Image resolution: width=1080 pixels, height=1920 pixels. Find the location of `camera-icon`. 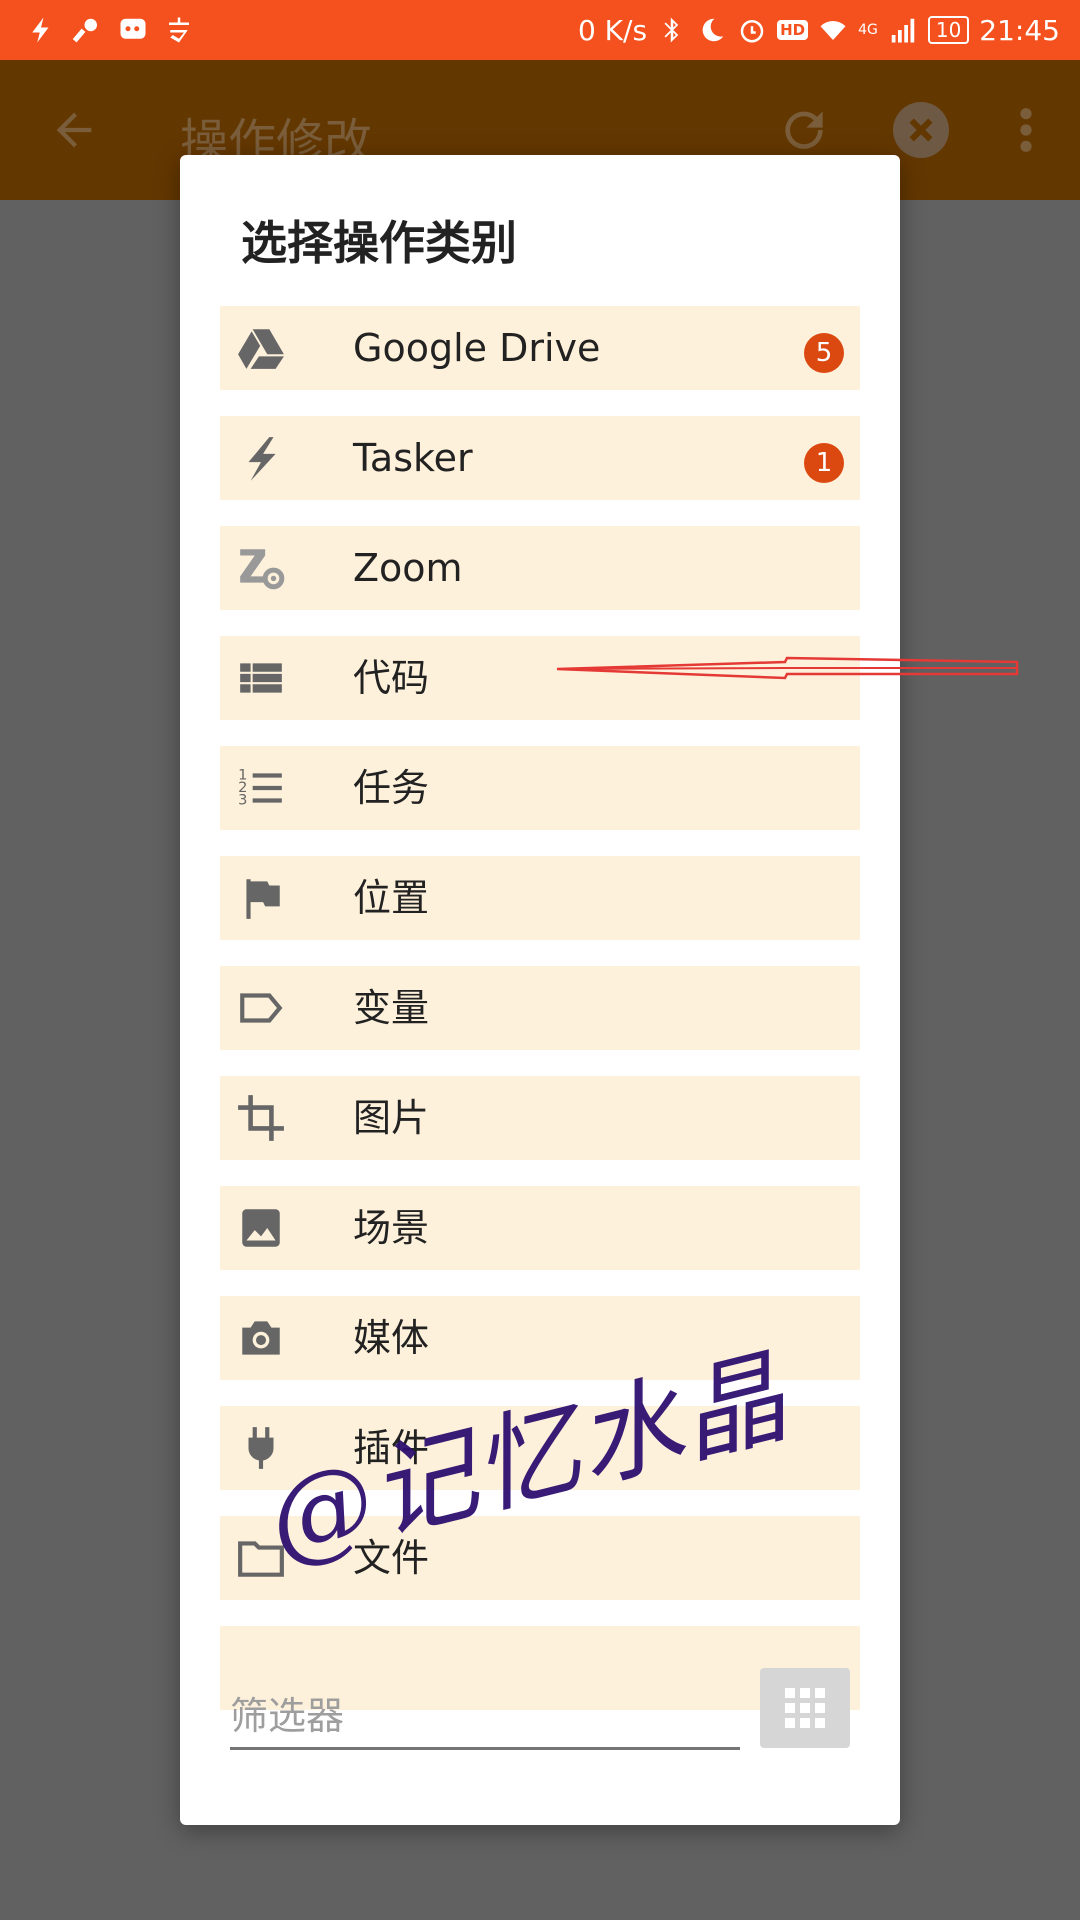

camera-icon is located at coordinates (261, 1338).